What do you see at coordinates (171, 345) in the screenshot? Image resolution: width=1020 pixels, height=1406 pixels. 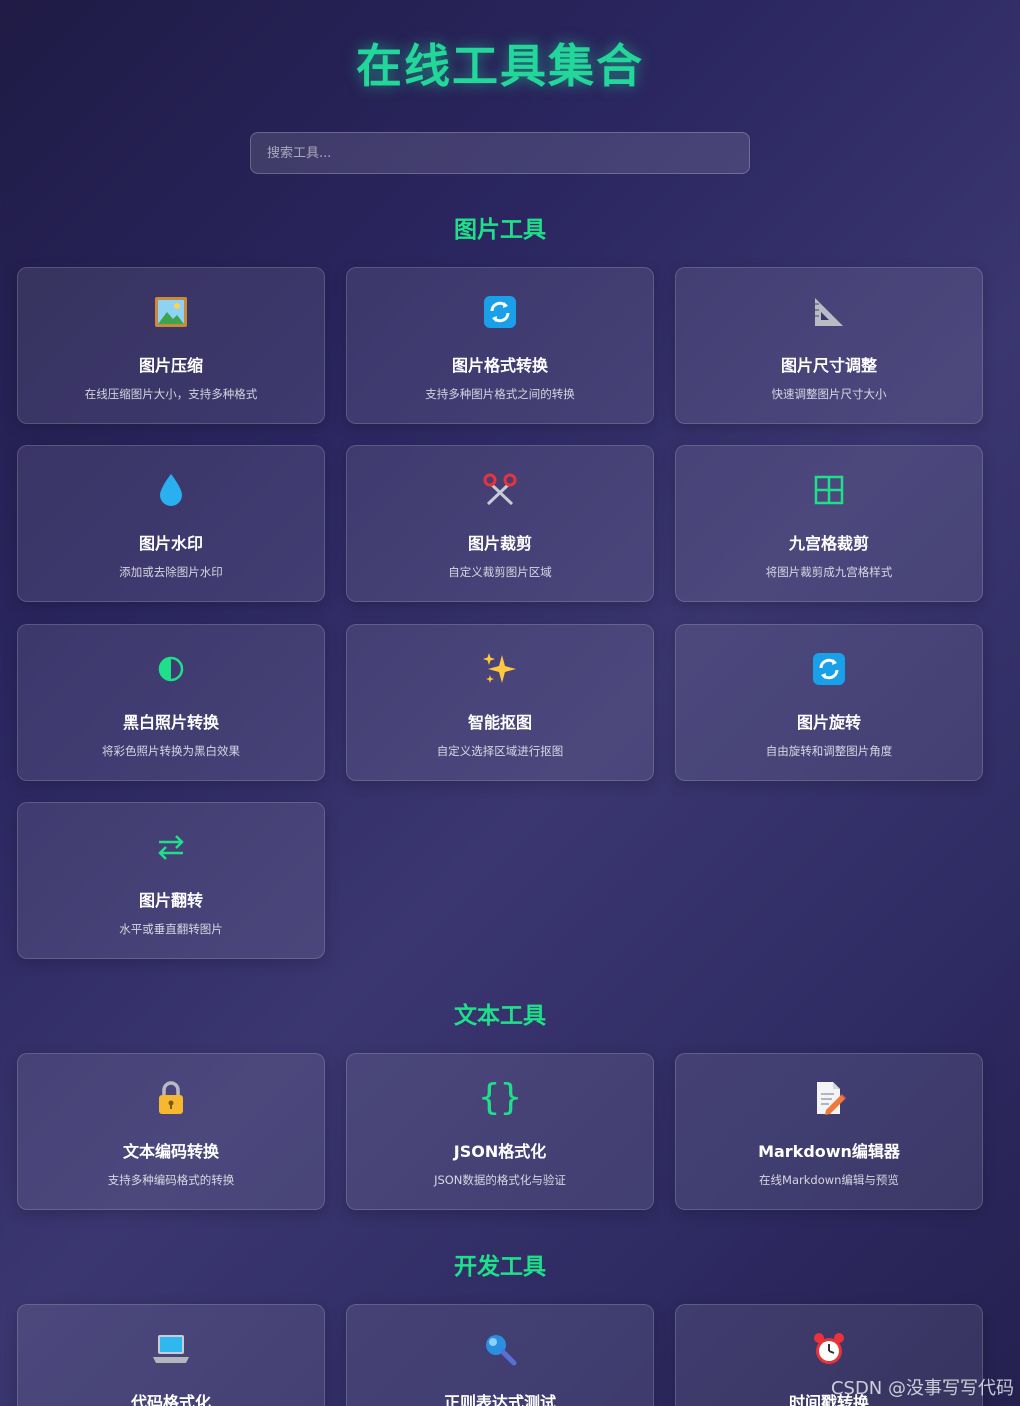 I see `tool-card-image-compress: 图片压缩 在线压缩图片大小，支持多种格式` at bounding box center [171, 345].